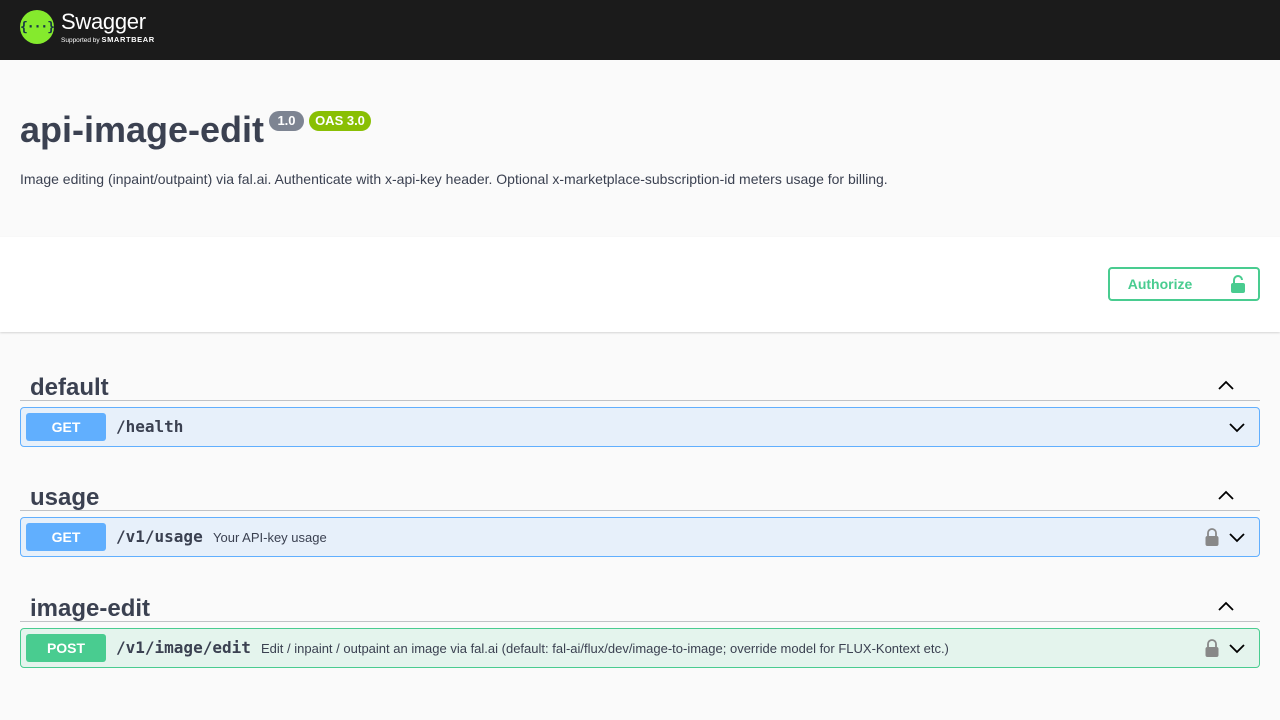 The height and width of the screenshot is (720, 1280). Describe the element at coordinates (128, 39) in the screenshot. I see `sponsor-name: SMARTBEAR` at that location.